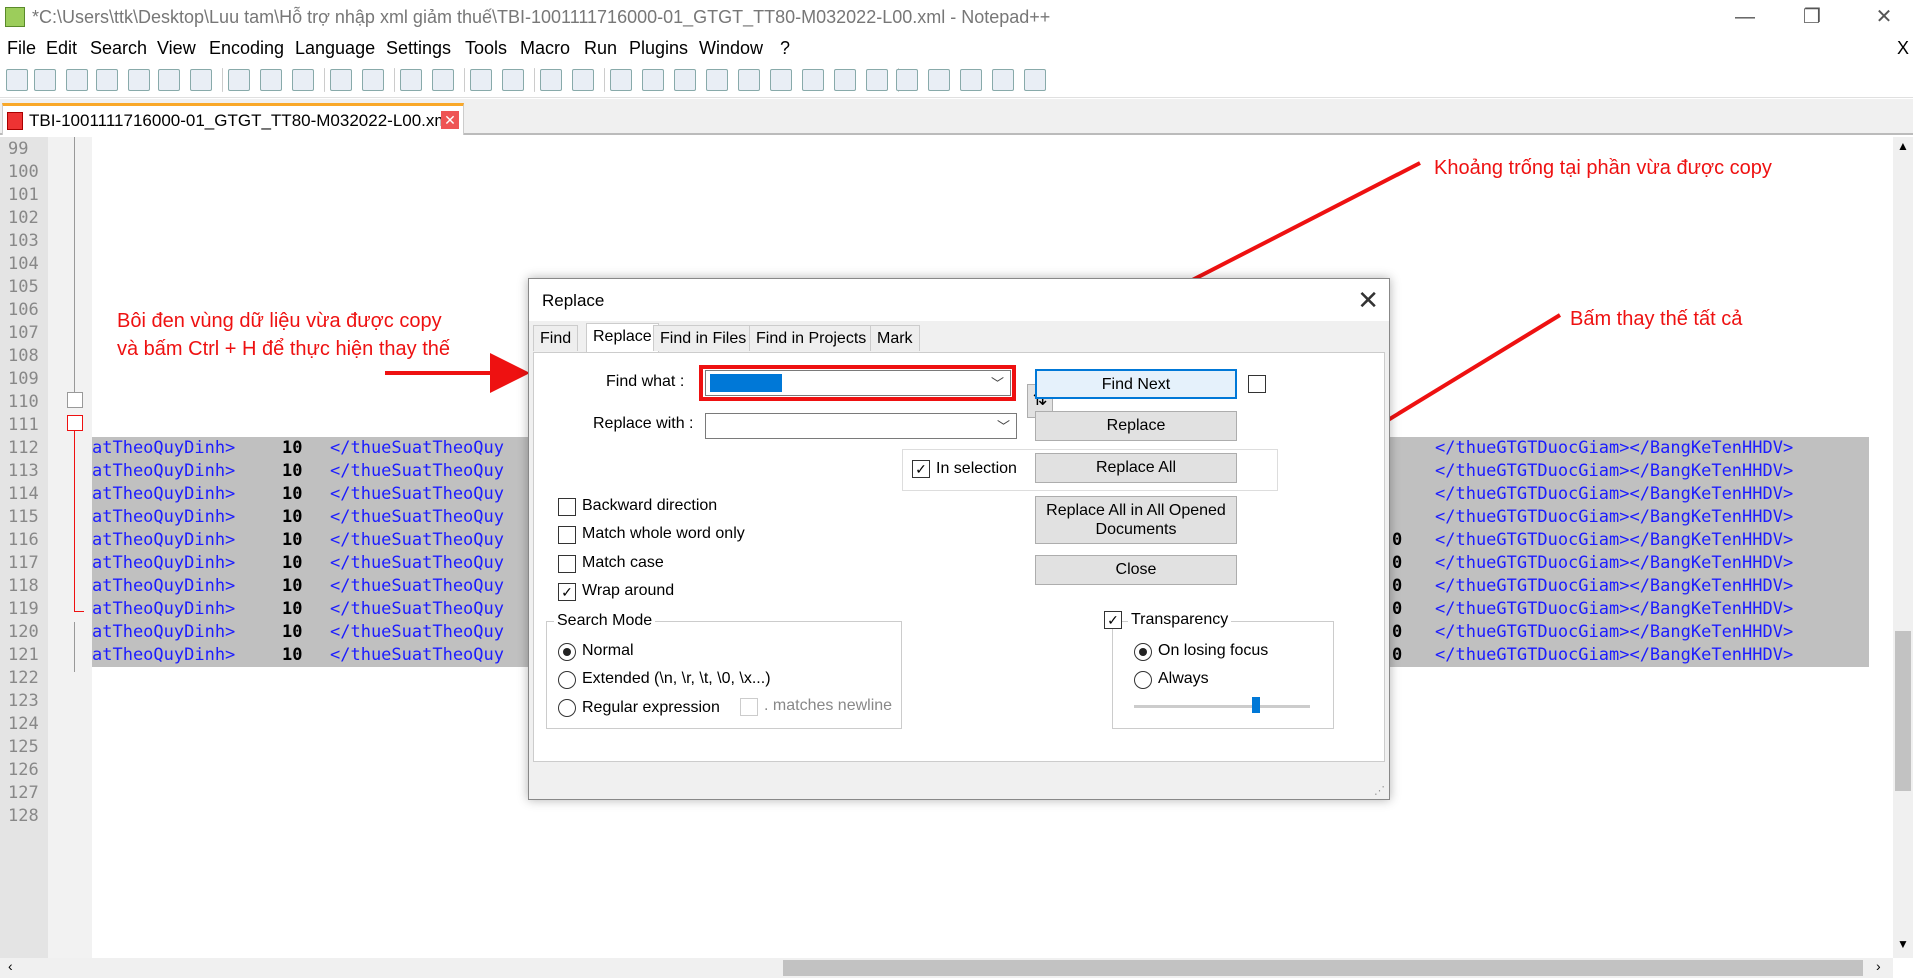  Describe the element at coordinates (1183, 678) in the screenshot. I see `always-label: Always` at that location.